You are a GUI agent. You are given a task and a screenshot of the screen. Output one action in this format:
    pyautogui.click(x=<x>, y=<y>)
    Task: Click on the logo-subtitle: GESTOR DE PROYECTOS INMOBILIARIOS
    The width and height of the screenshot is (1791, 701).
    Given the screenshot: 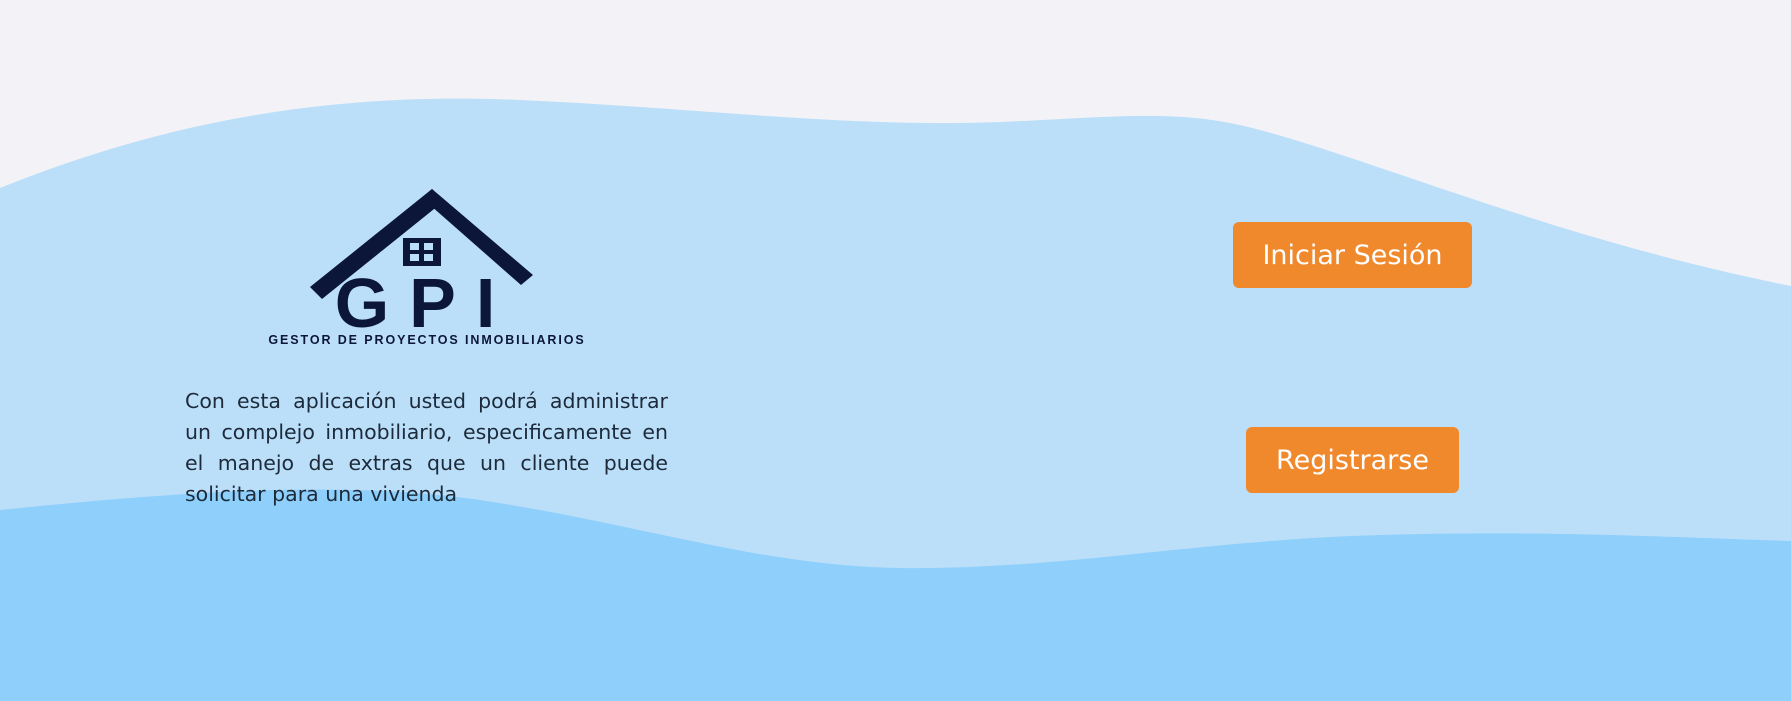 What is the action you would take?
    pyautogui.click(x=426, y=340)
    